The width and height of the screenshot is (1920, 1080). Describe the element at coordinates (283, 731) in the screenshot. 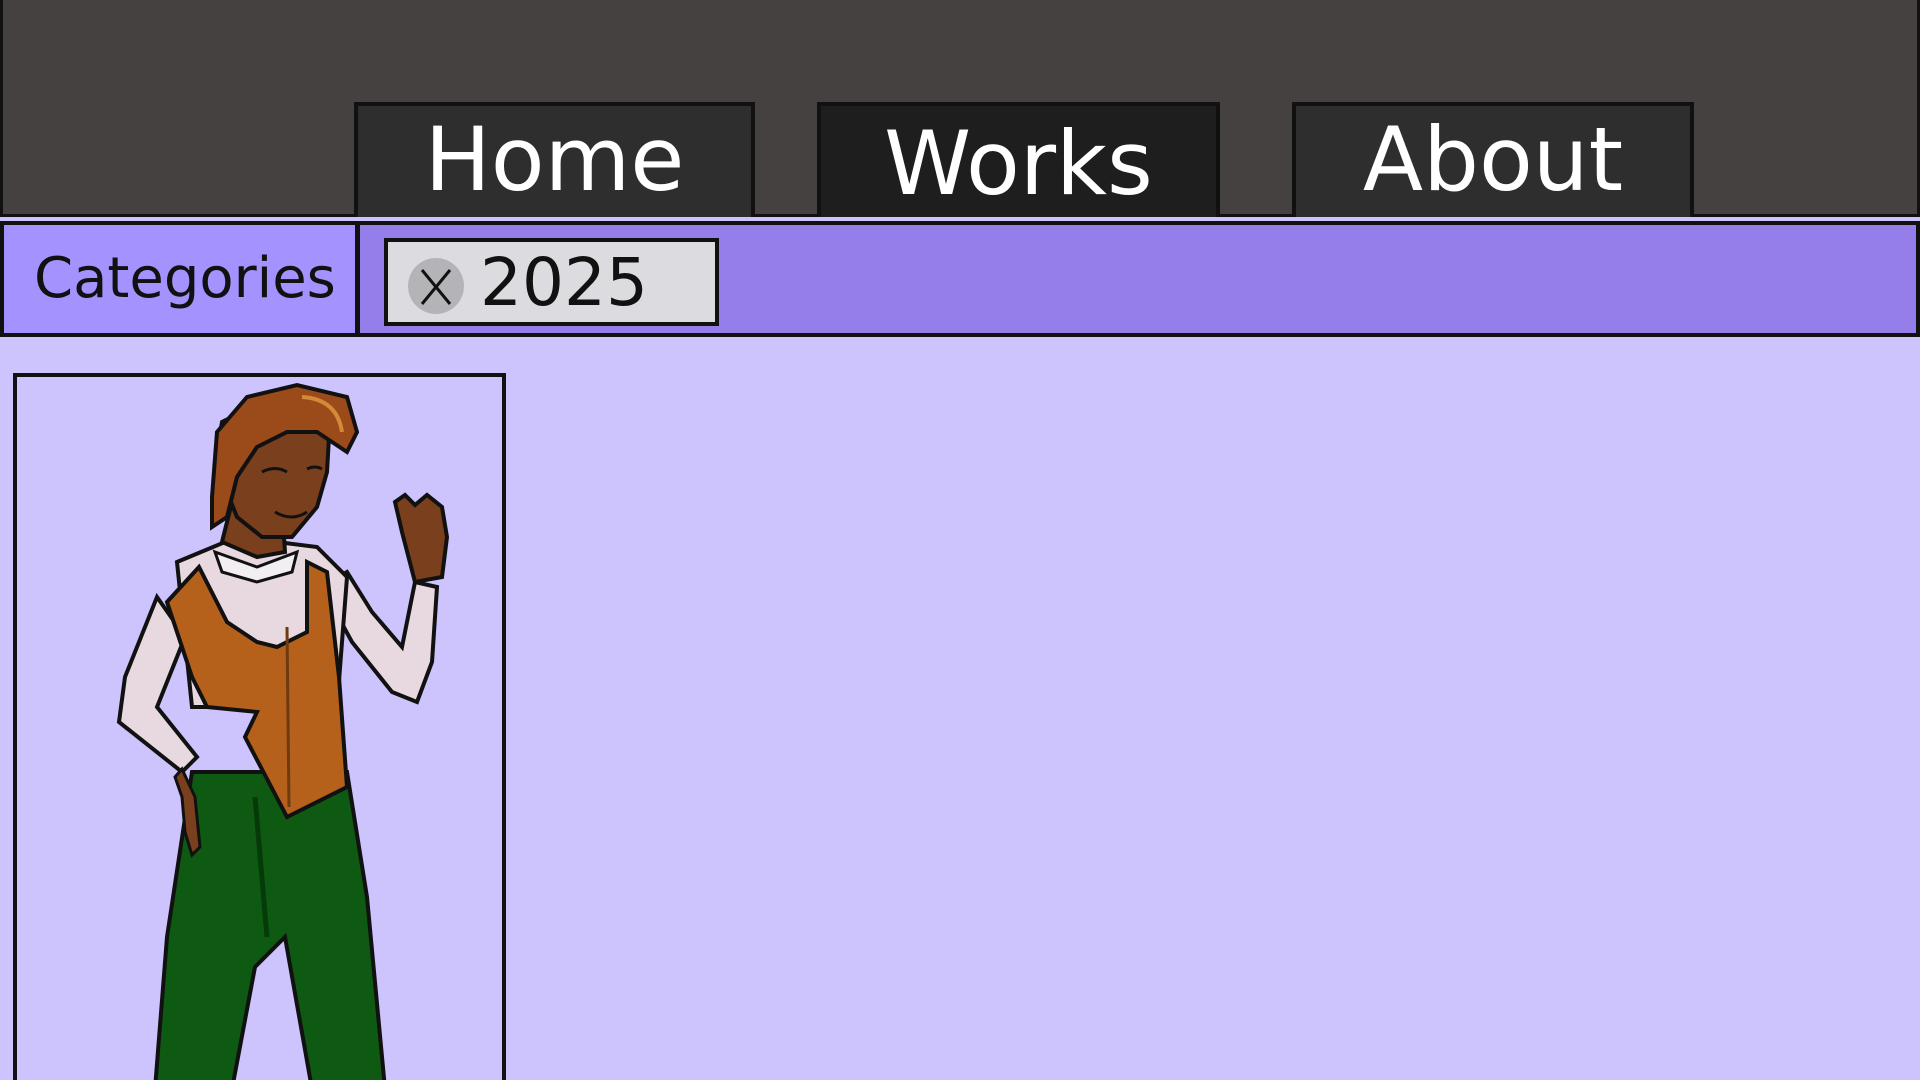

I see `character-illustration` at that location.